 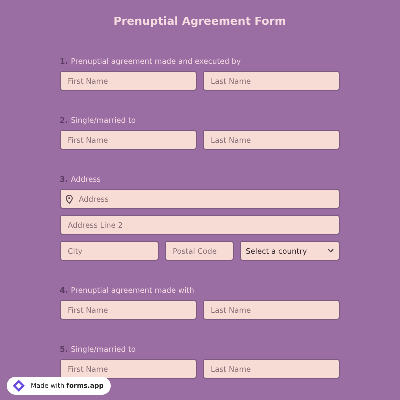 What do you see at coordinates (331, 251) in the screenshot?
I see `chevron-down-icon` at bounding box center [331, 251].